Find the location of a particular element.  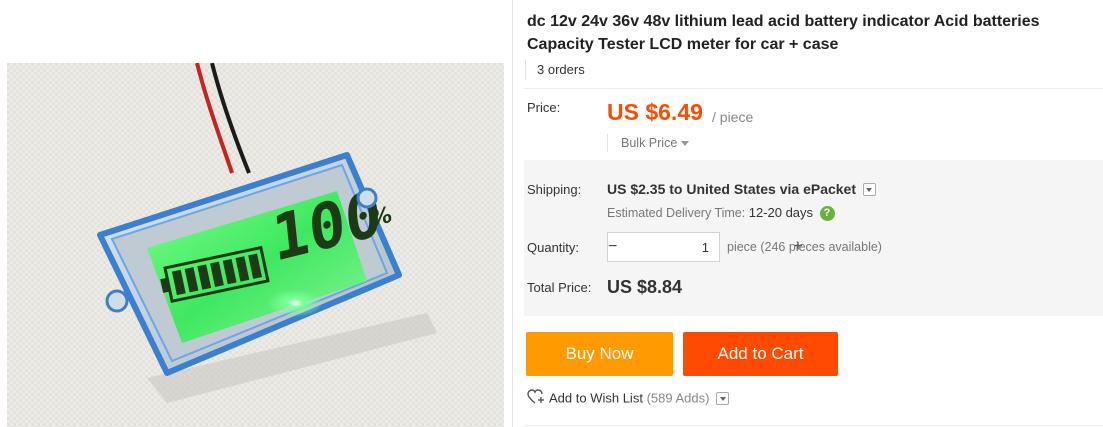

price-label: Price: is located at coordinates (544, 107).